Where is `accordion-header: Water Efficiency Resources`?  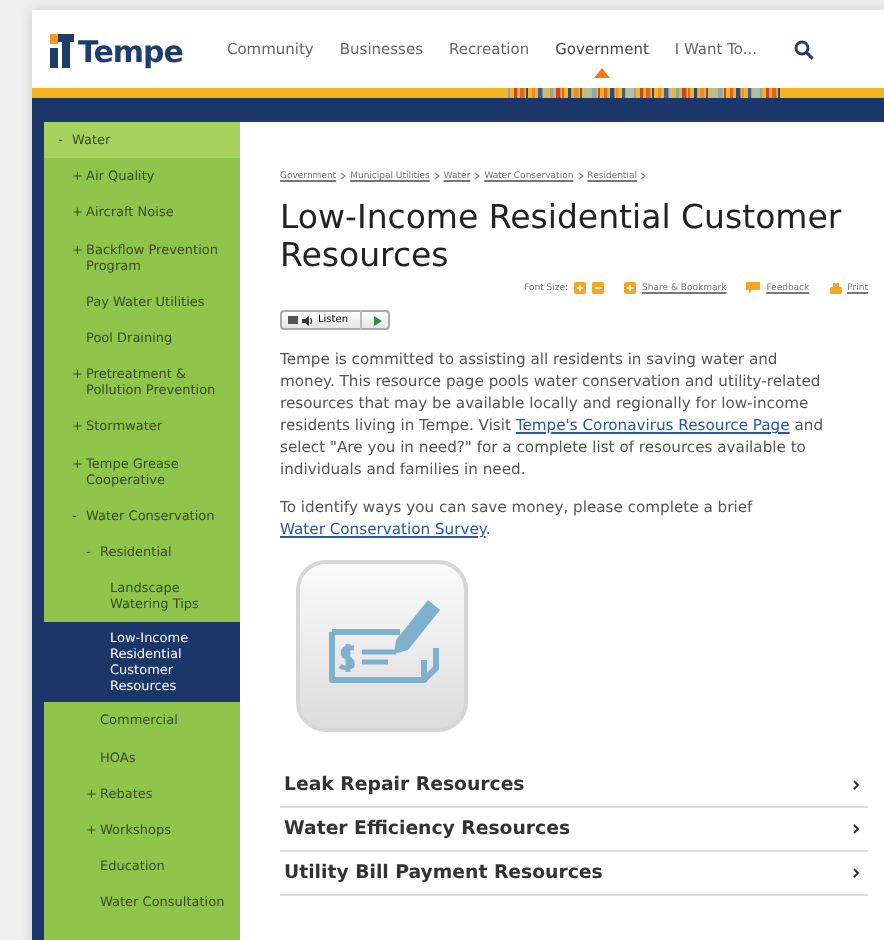 accordion-header: Water Efficiency Resources is located at coordinates (574, 830).